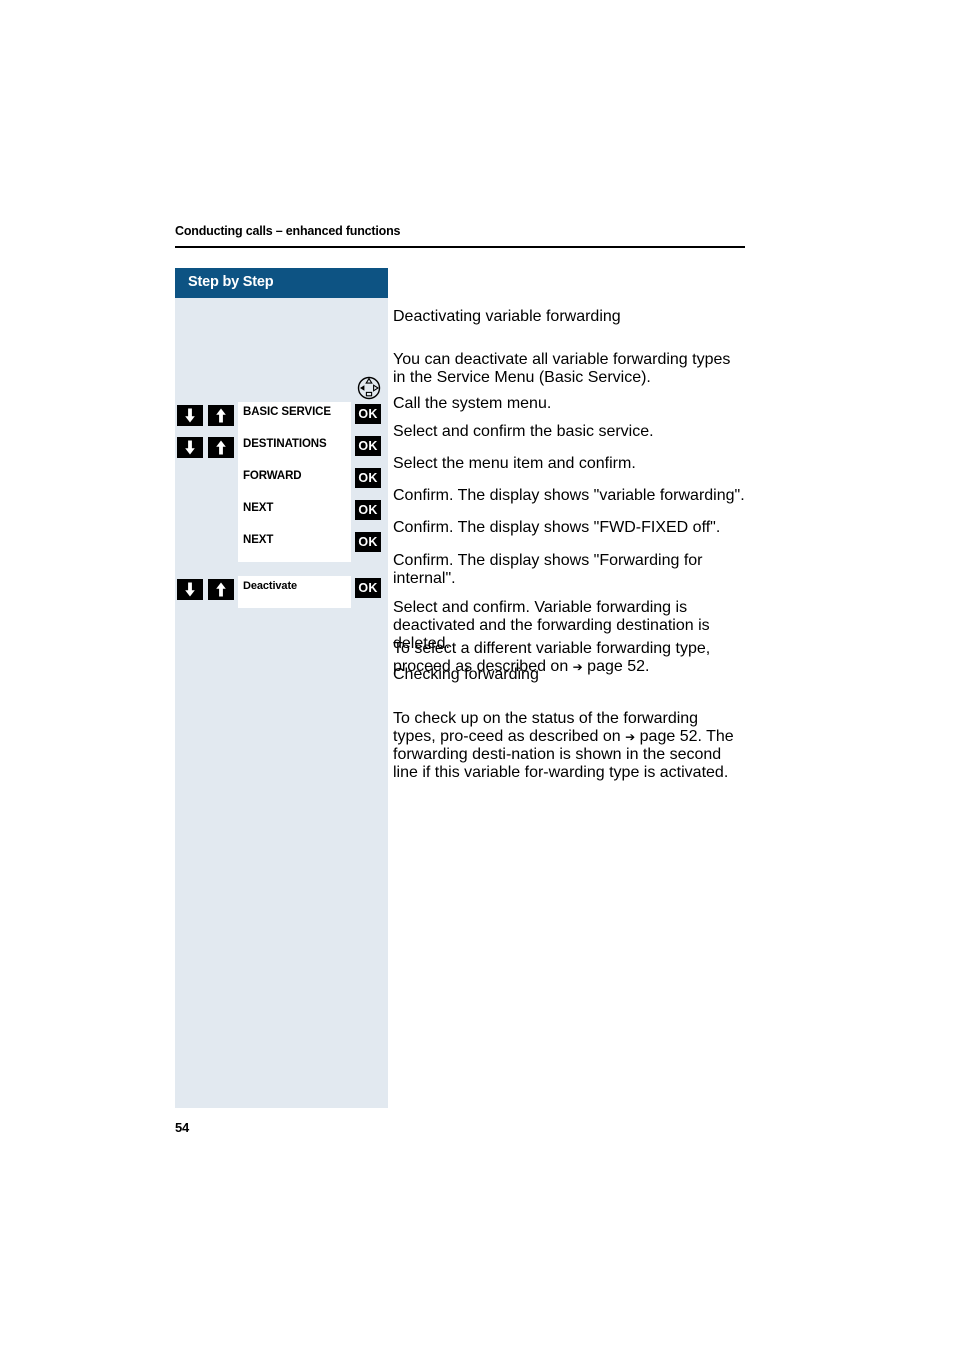 The width and height of the screenshot is (954, 1350). What do you see at coordinates (460, 236) in the screenshot?
I see `page-header: Conducting calls – enhanced functions` at bounding box center [460, 236].